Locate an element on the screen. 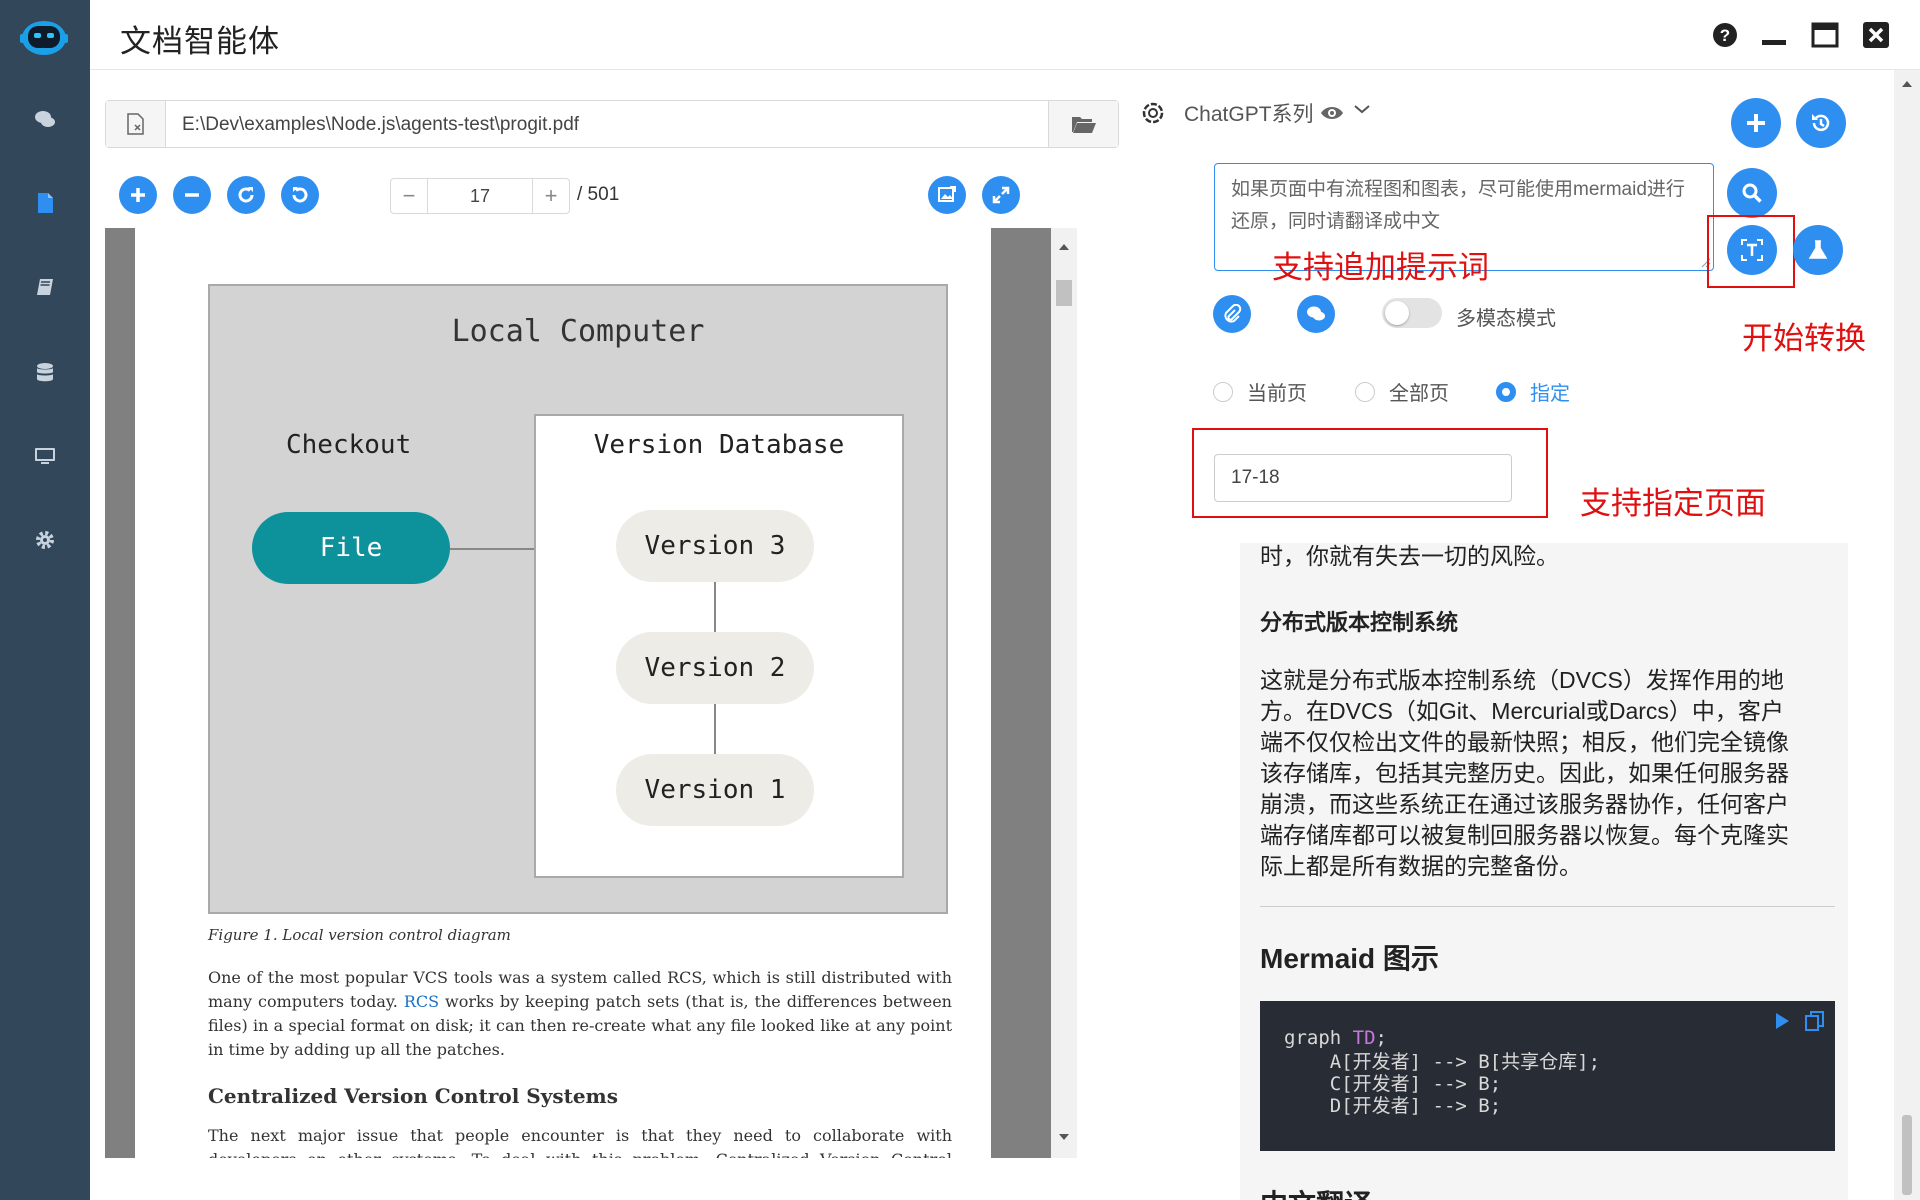  nav-desktop is located at coordinates (45, 456).